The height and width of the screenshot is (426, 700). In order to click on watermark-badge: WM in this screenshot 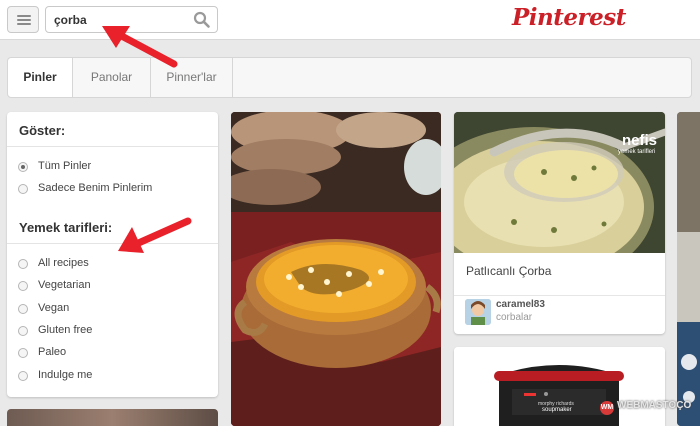, I will do `click(607, 408)`.